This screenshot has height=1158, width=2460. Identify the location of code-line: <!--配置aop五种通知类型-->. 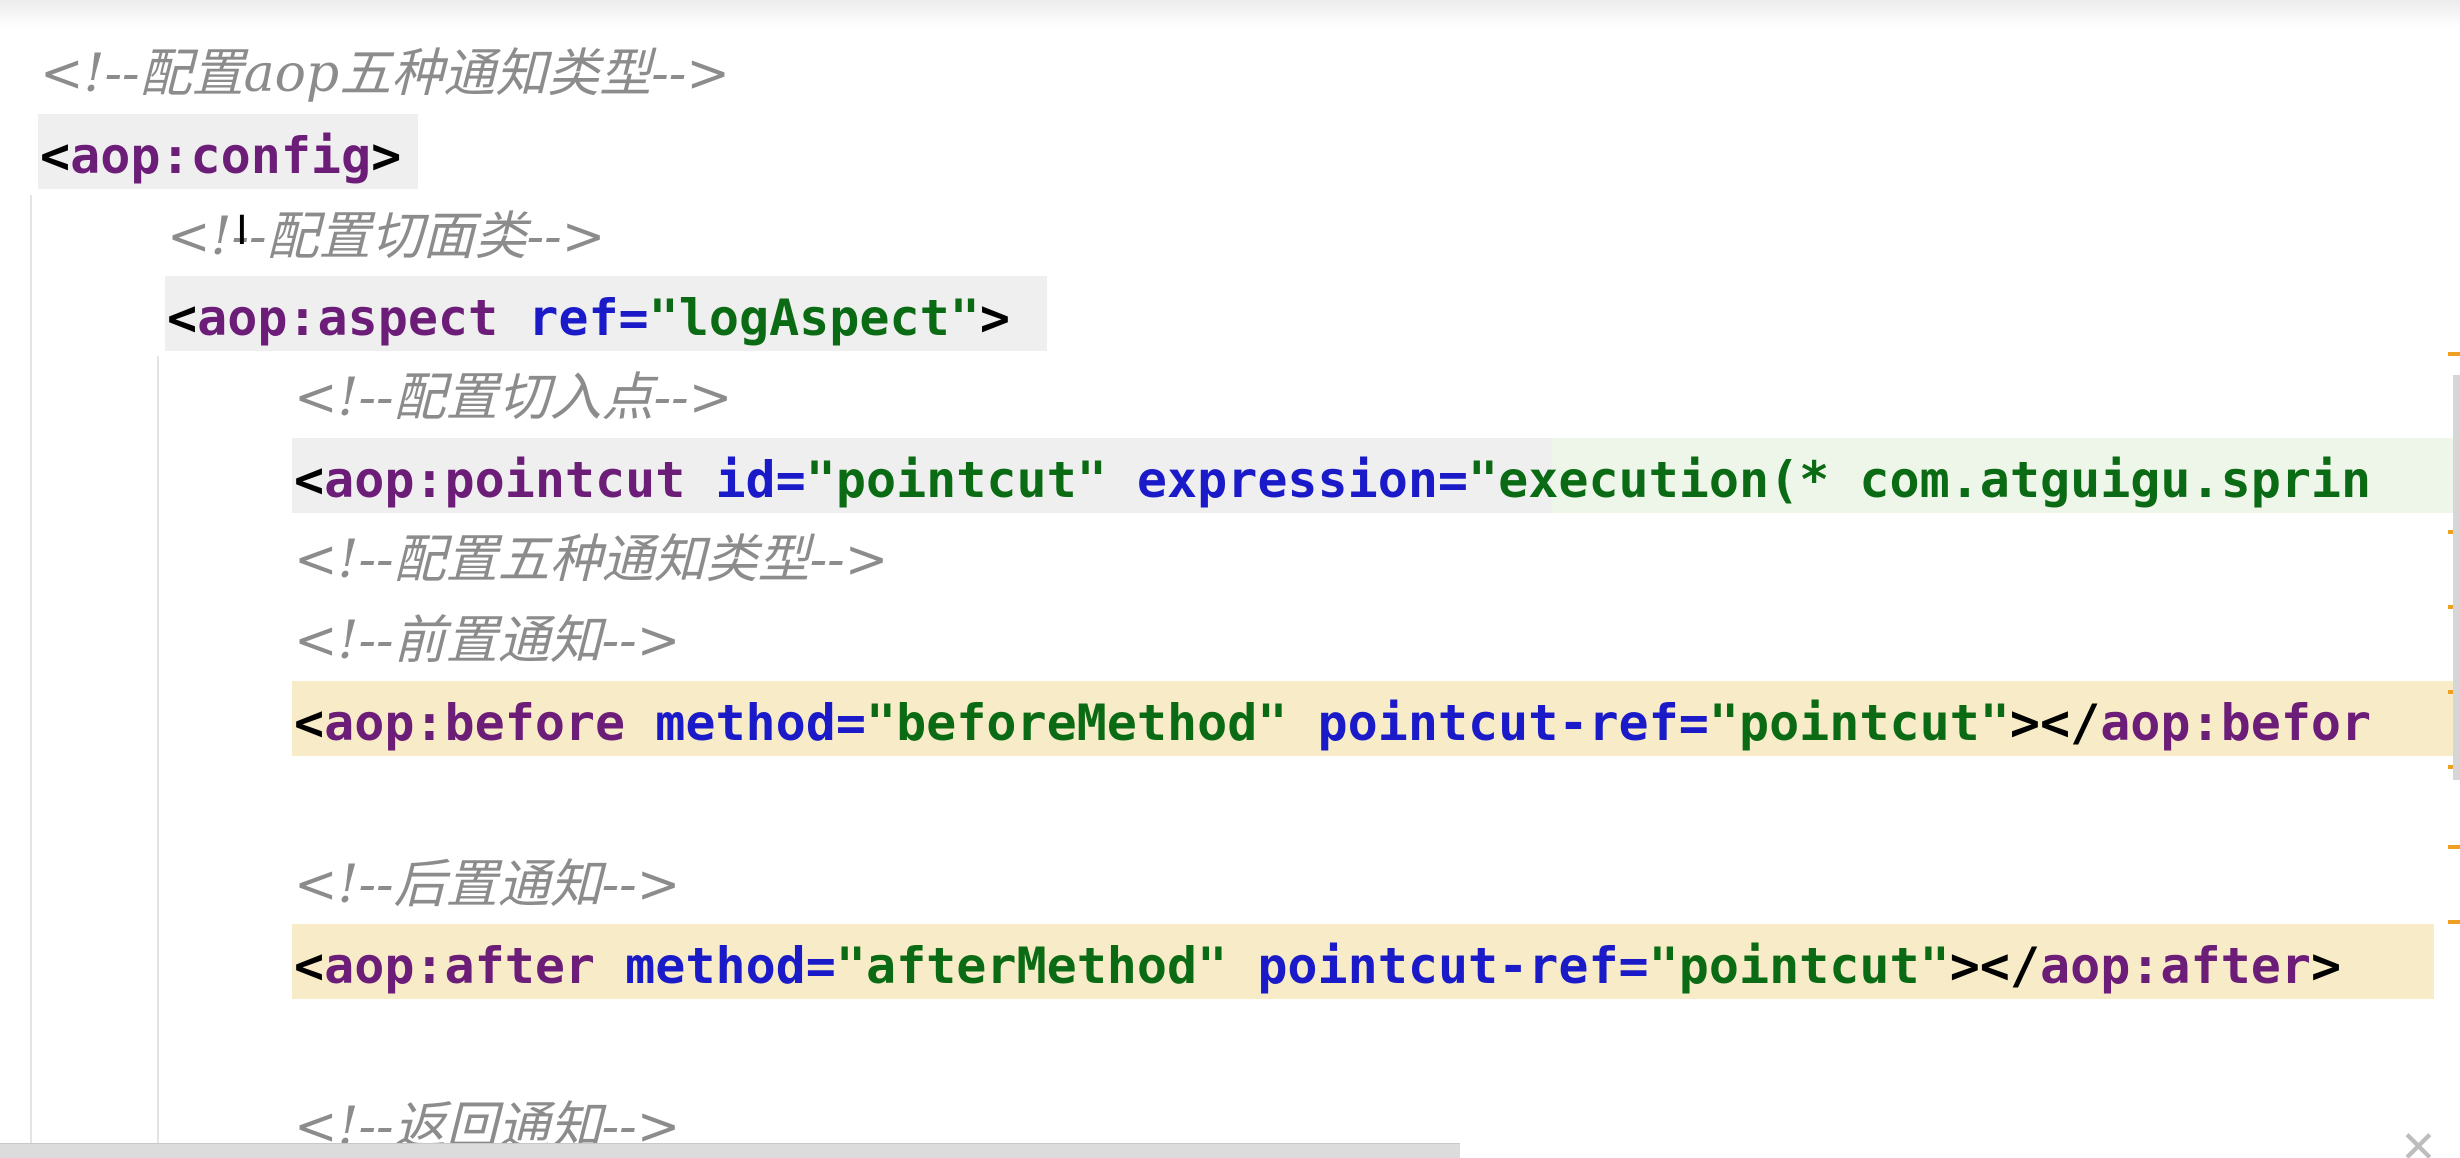
(385, 74).